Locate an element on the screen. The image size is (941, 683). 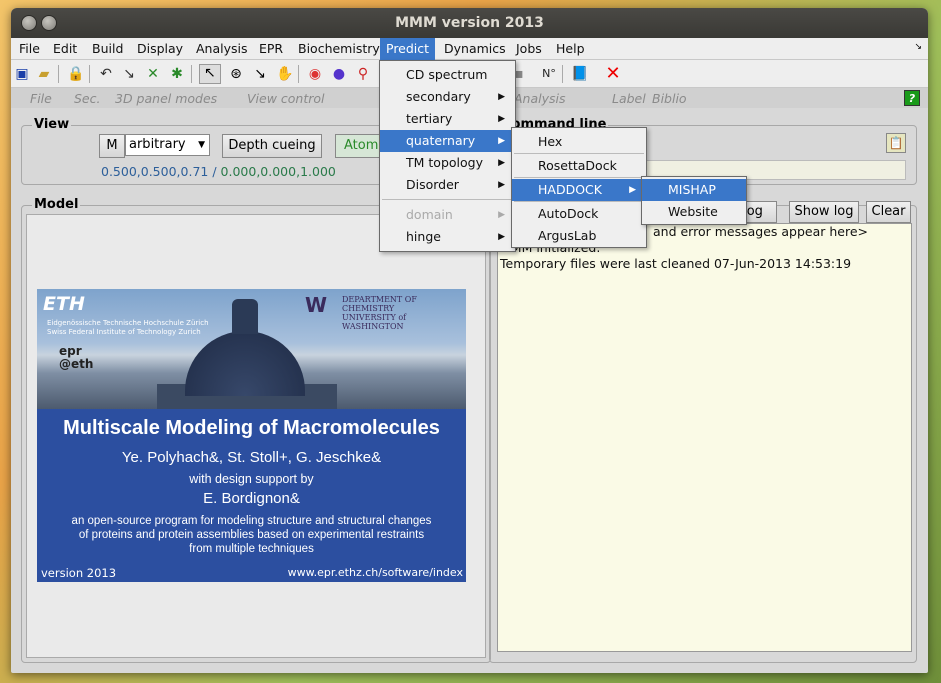
title-bar: MMM version 2013 is located at coordinates (469, 23).